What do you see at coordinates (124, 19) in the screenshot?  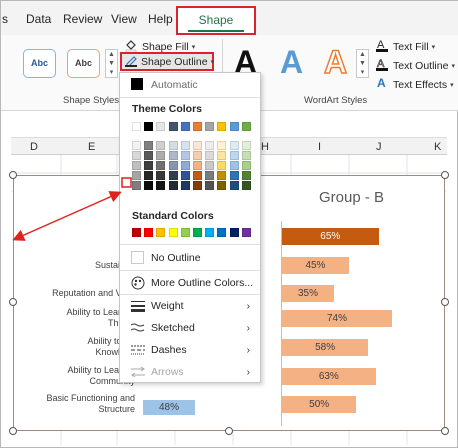 I see `tab-view: View` at bounding box center [124, 19].